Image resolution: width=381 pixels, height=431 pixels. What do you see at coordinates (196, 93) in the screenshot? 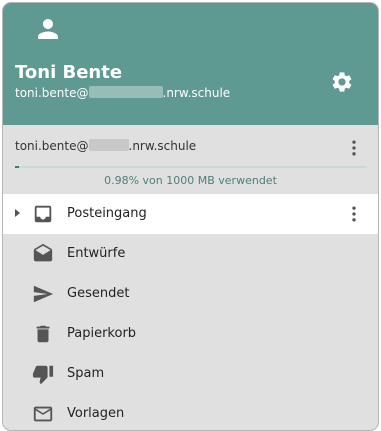
I see `user-email-suffix: .nrw.schule` at bounding box center [196, 93].